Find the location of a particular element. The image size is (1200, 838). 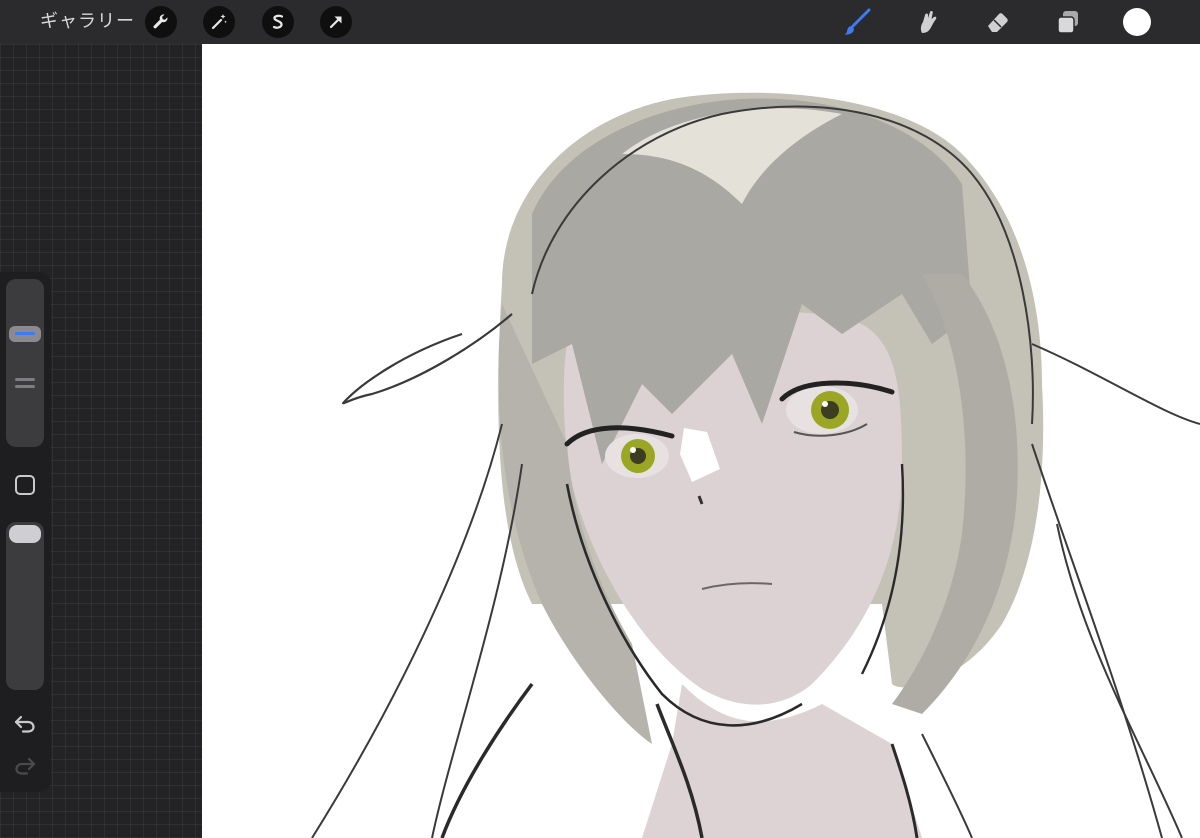

redo-button is located at coordinates (25, 766).